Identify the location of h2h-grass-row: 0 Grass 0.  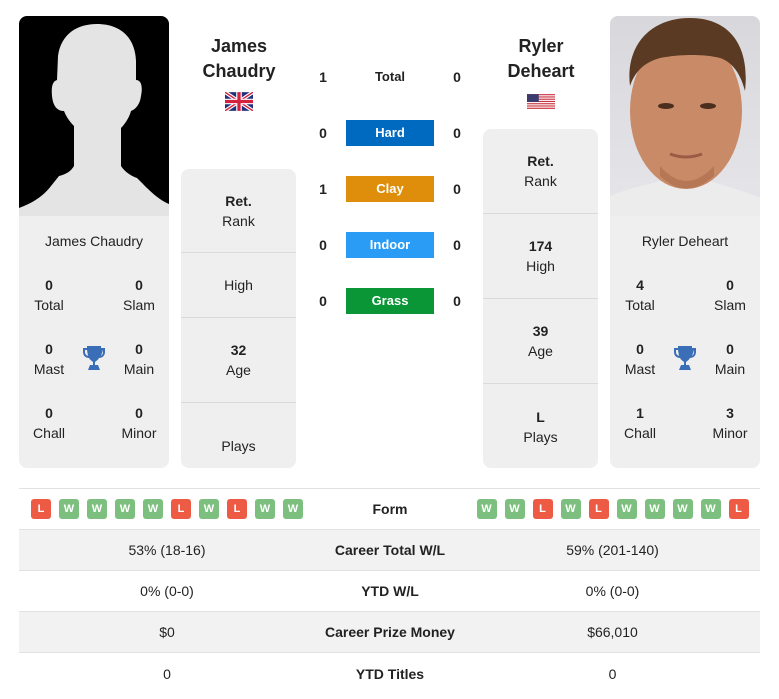
(390, 301).